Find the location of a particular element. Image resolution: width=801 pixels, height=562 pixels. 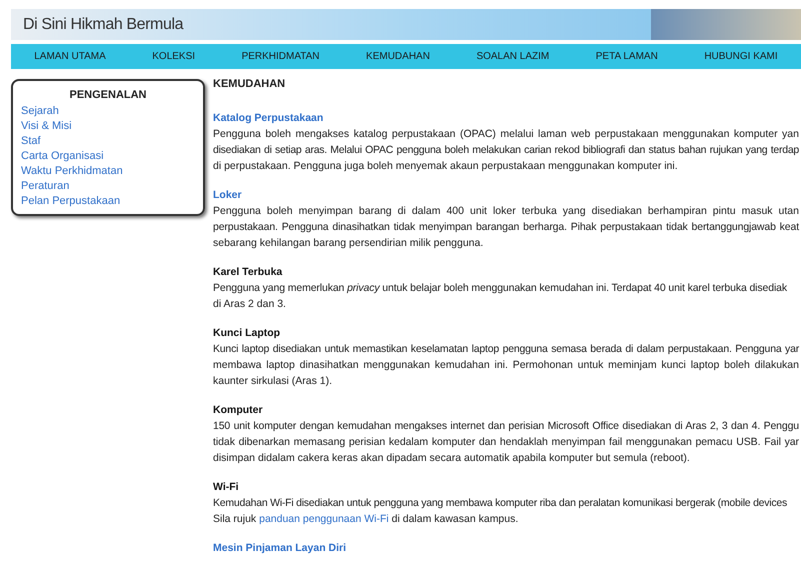

paragraph-line: disediakan di setiap aras. Melalui OPAC pengguna boleh melakukan carian rekod bibliografi dan status bahan rujukan yang terdap is located at coordinates (506, 150).